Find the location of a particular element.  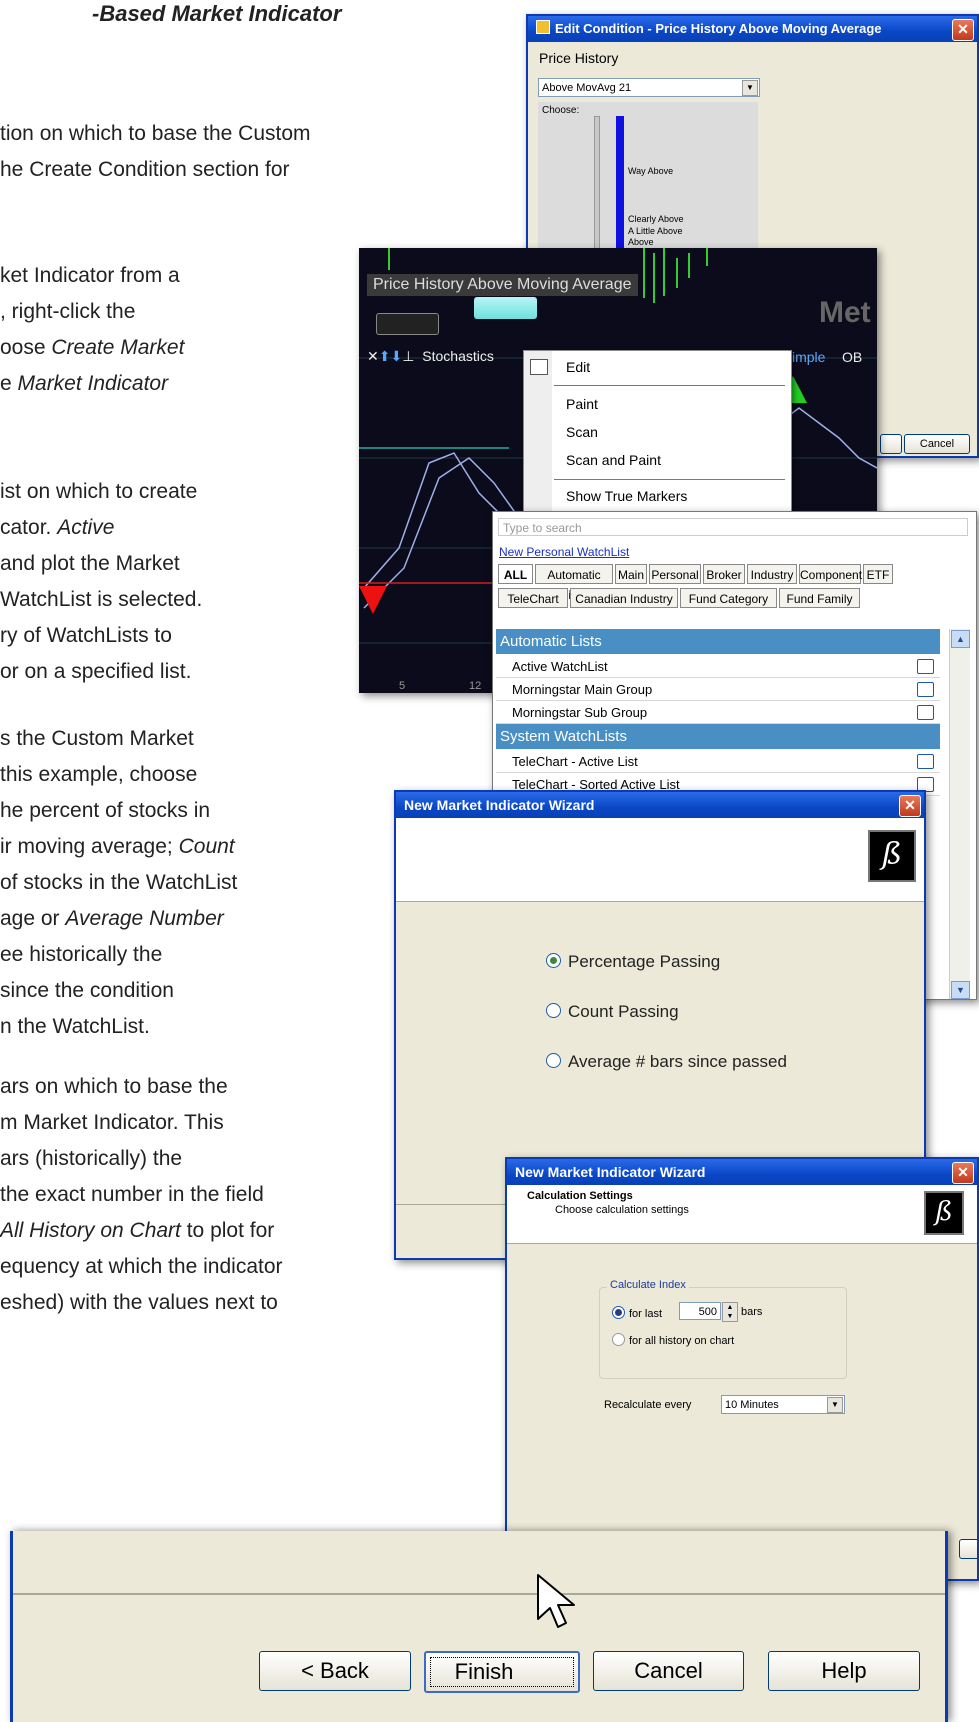

tab-personal: Personal is located at coordinates (675, 574).